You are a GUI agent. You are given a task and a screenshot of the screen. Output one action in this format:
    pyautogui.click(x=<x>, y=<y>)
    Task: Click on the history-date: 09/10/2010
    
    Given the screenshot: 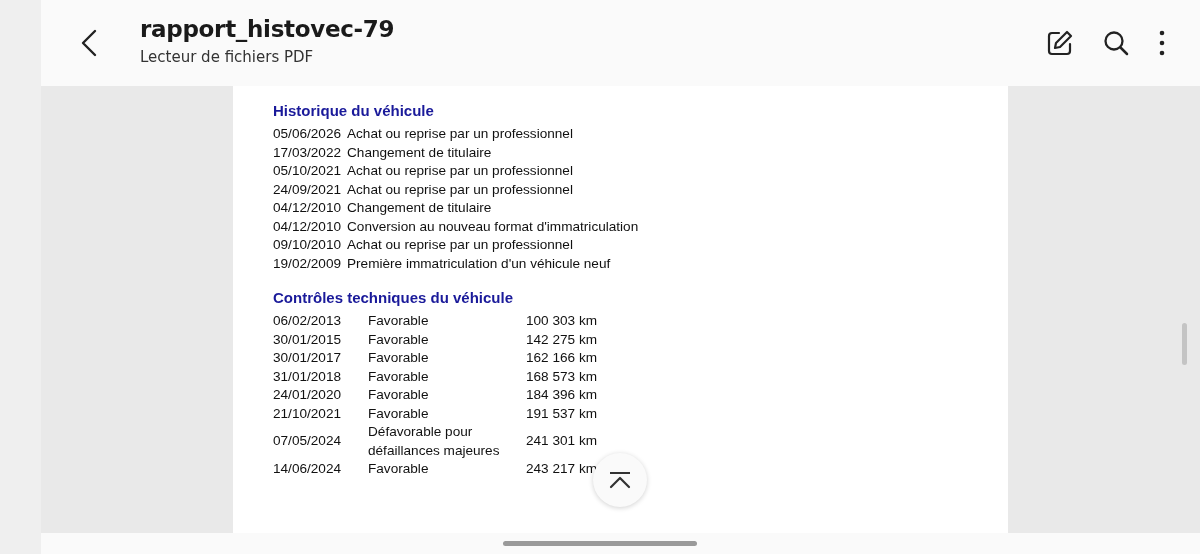 What is the action you would take?
    pyautogui.click(x=308, y=245)
    